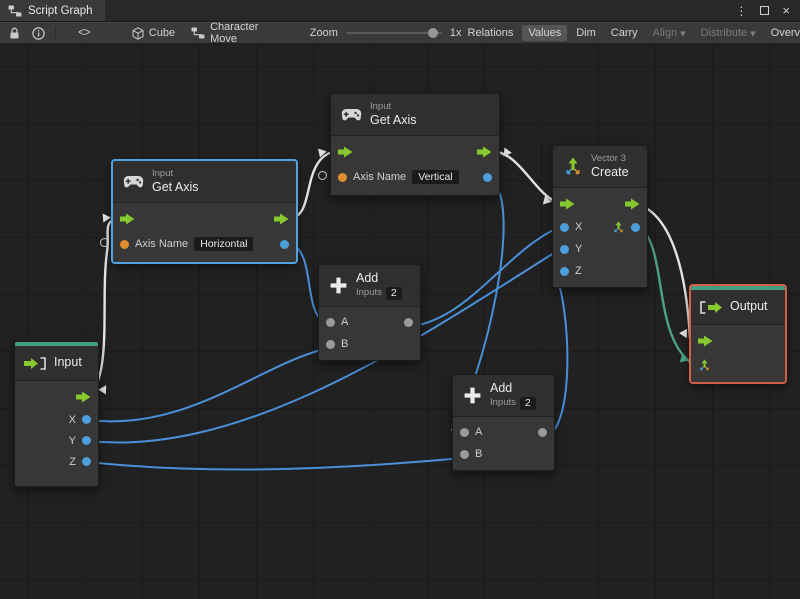  What do you see at coordinates (38, 33) in the screenshot?
I see `info-icon` at bounding box center [38, 33].